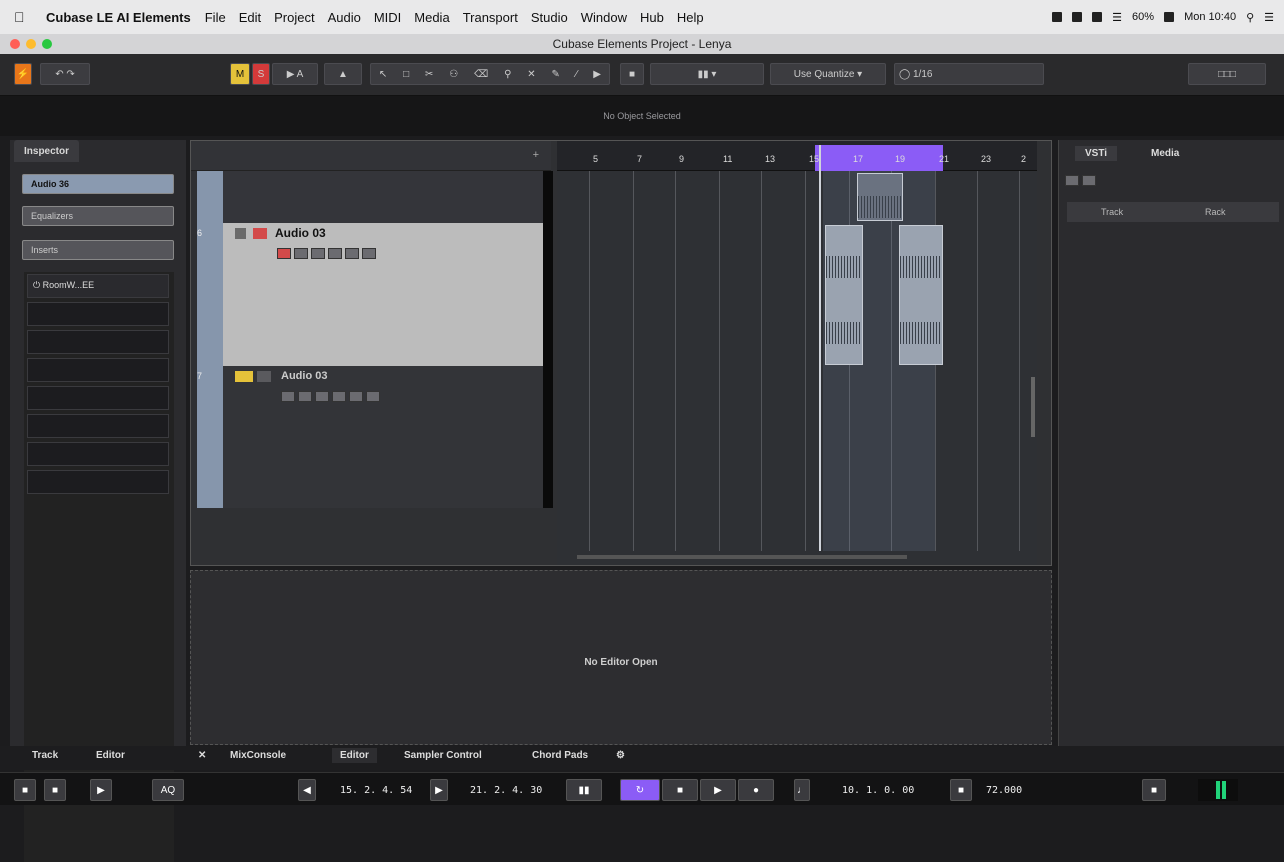 The width and height of the screenshot is (1284, 862). I want to click on zoom-tool-icon: ⚲, so click(507, 74).